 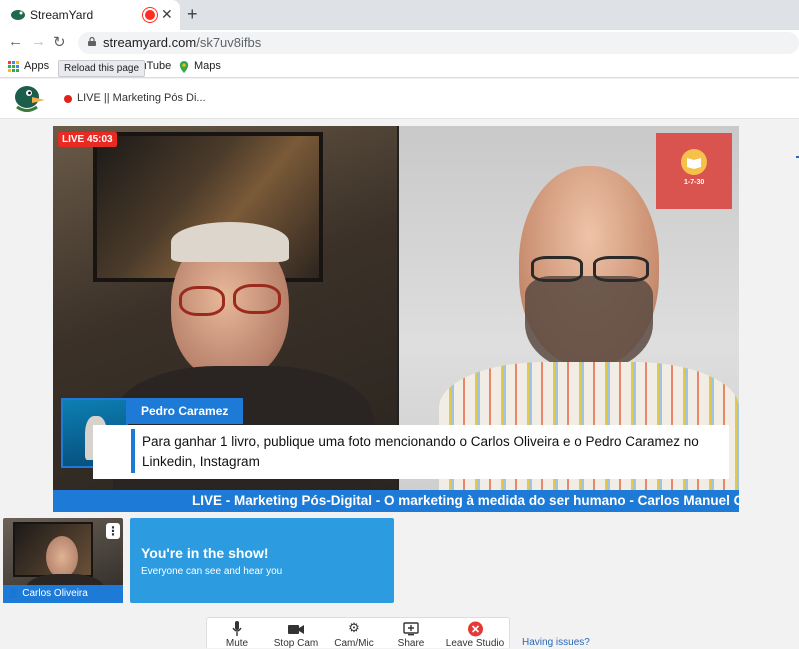 I want to click on book-logo-icon, so click(x=694, y=162).